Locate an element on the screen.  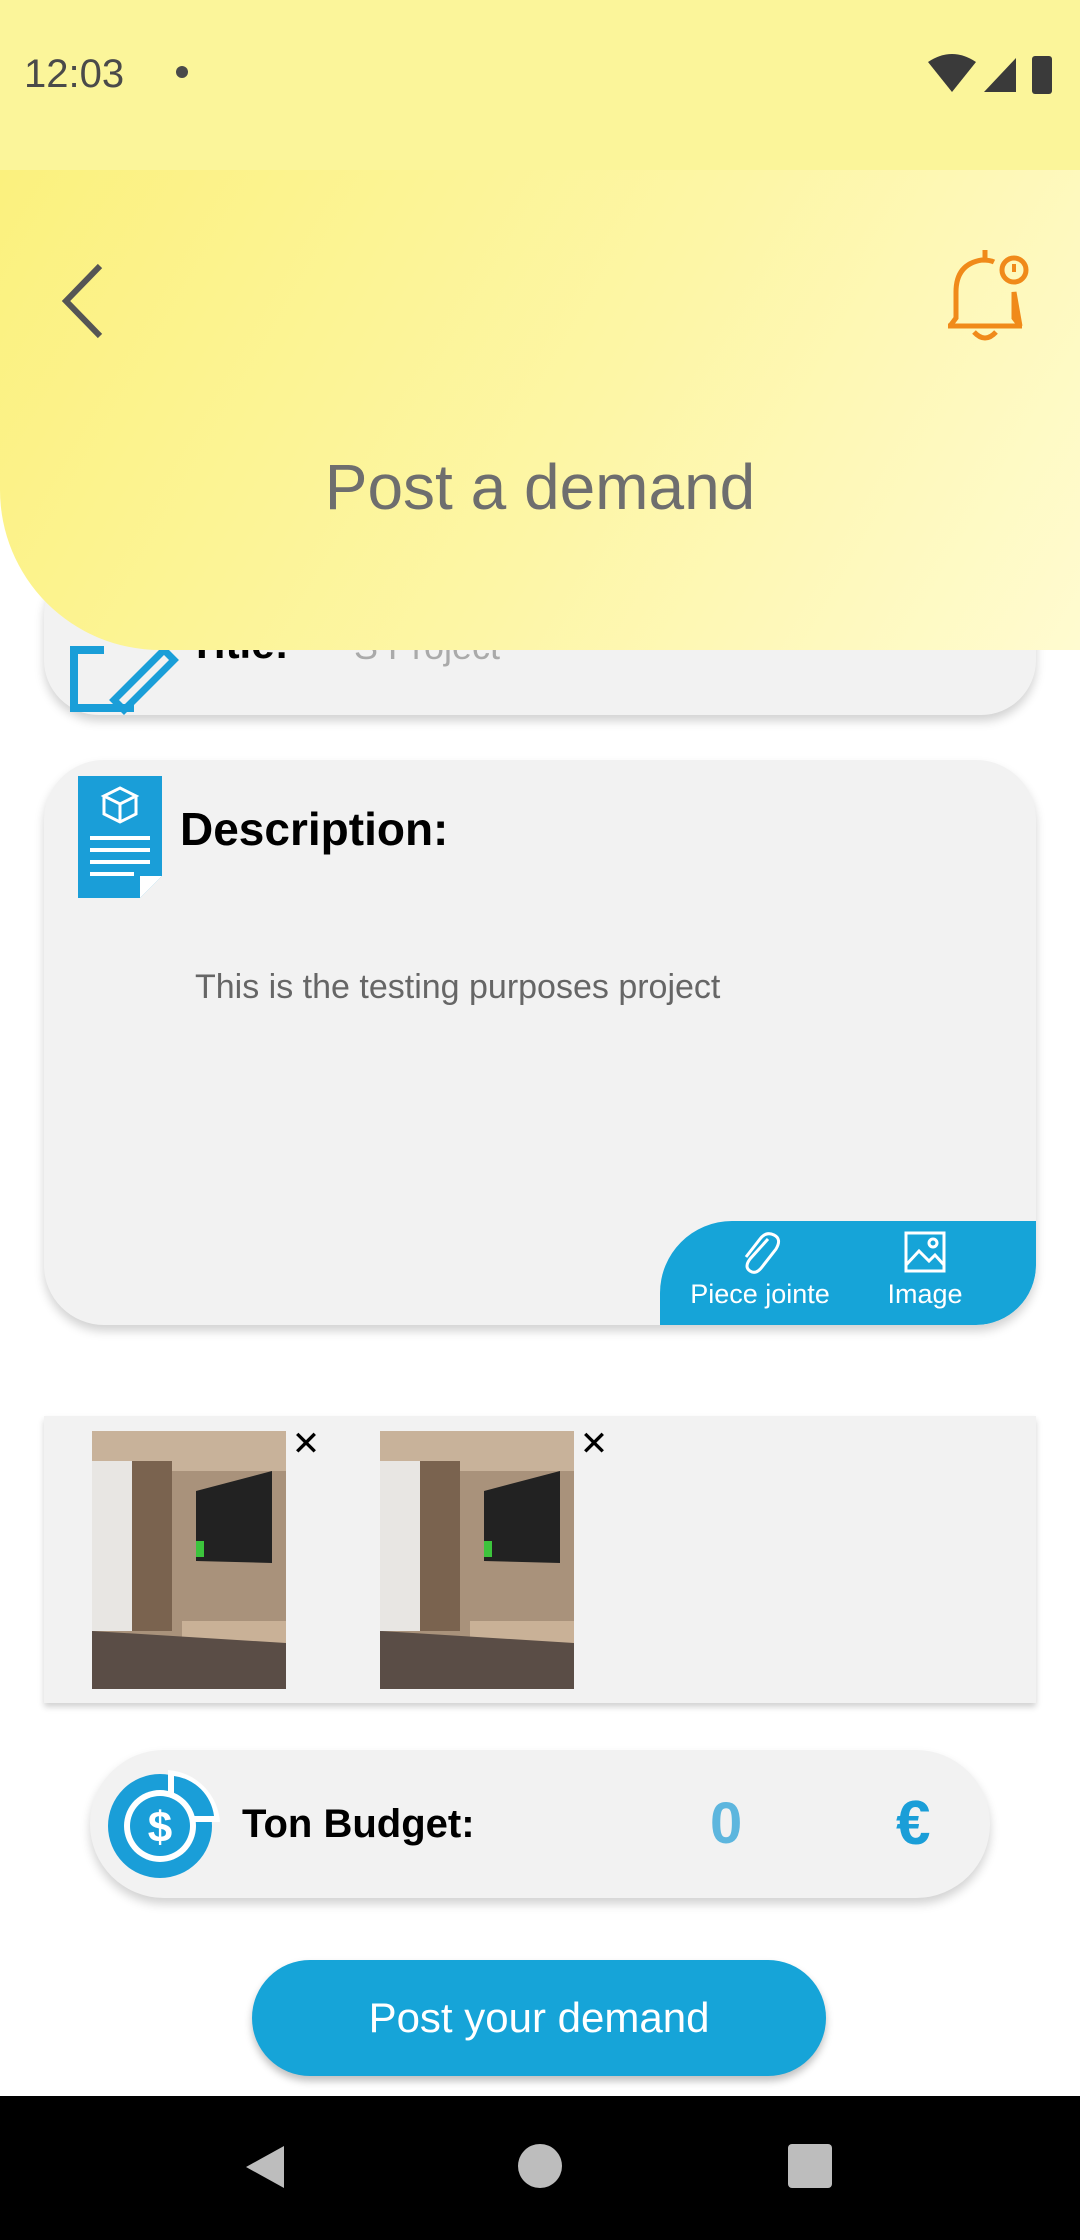
back-arrow-icon is located at coordinates (90, 301).